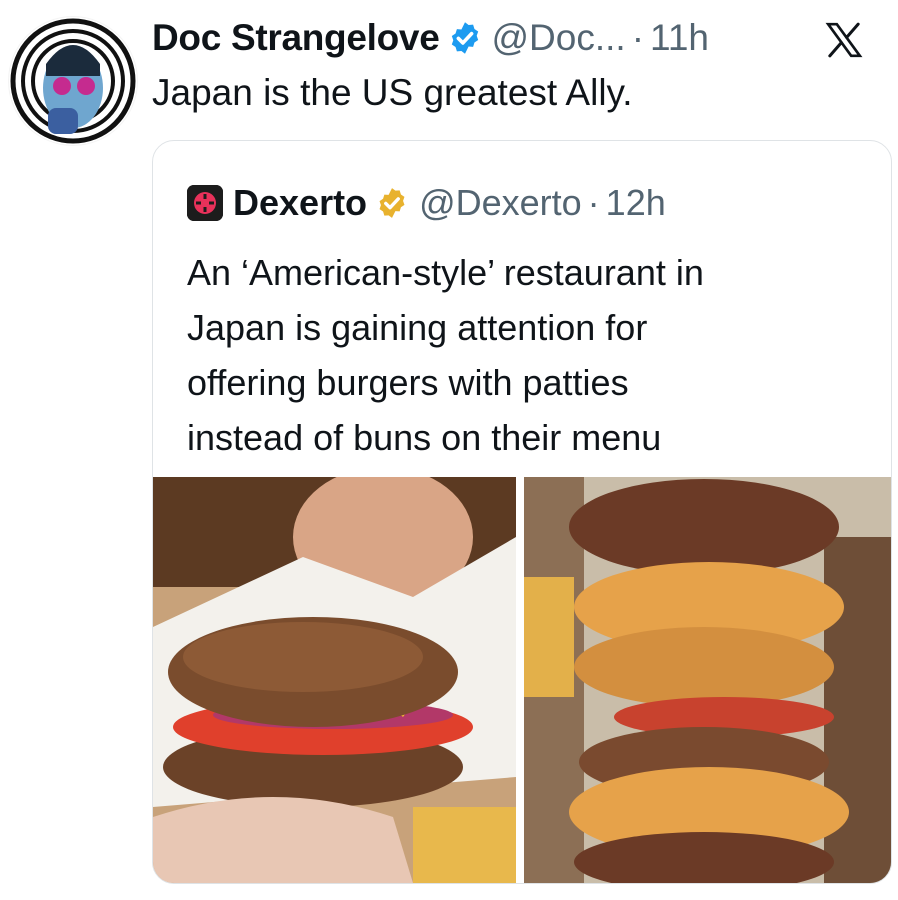 This screenshot has height=900, width=898. I want to click on avatar-illustration, so click(73, 81).